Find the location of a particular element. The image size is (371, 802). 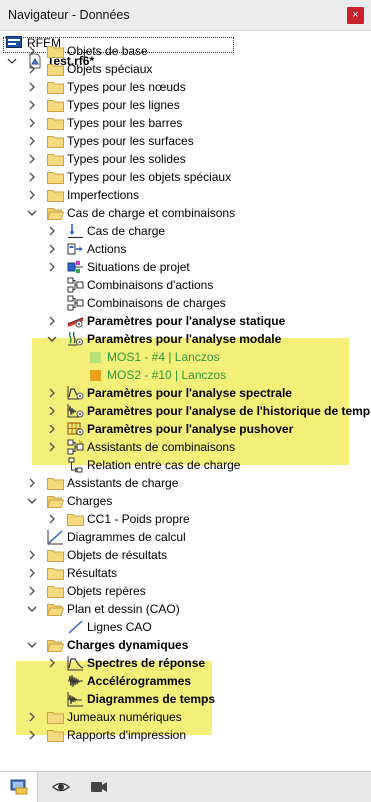

tree-item-actions: Actions is located at coordinates (185, 249).